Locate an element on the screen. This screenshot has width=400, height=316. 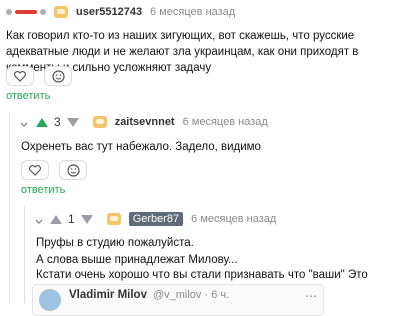
score: 3 is located at coordinates (57, 122).